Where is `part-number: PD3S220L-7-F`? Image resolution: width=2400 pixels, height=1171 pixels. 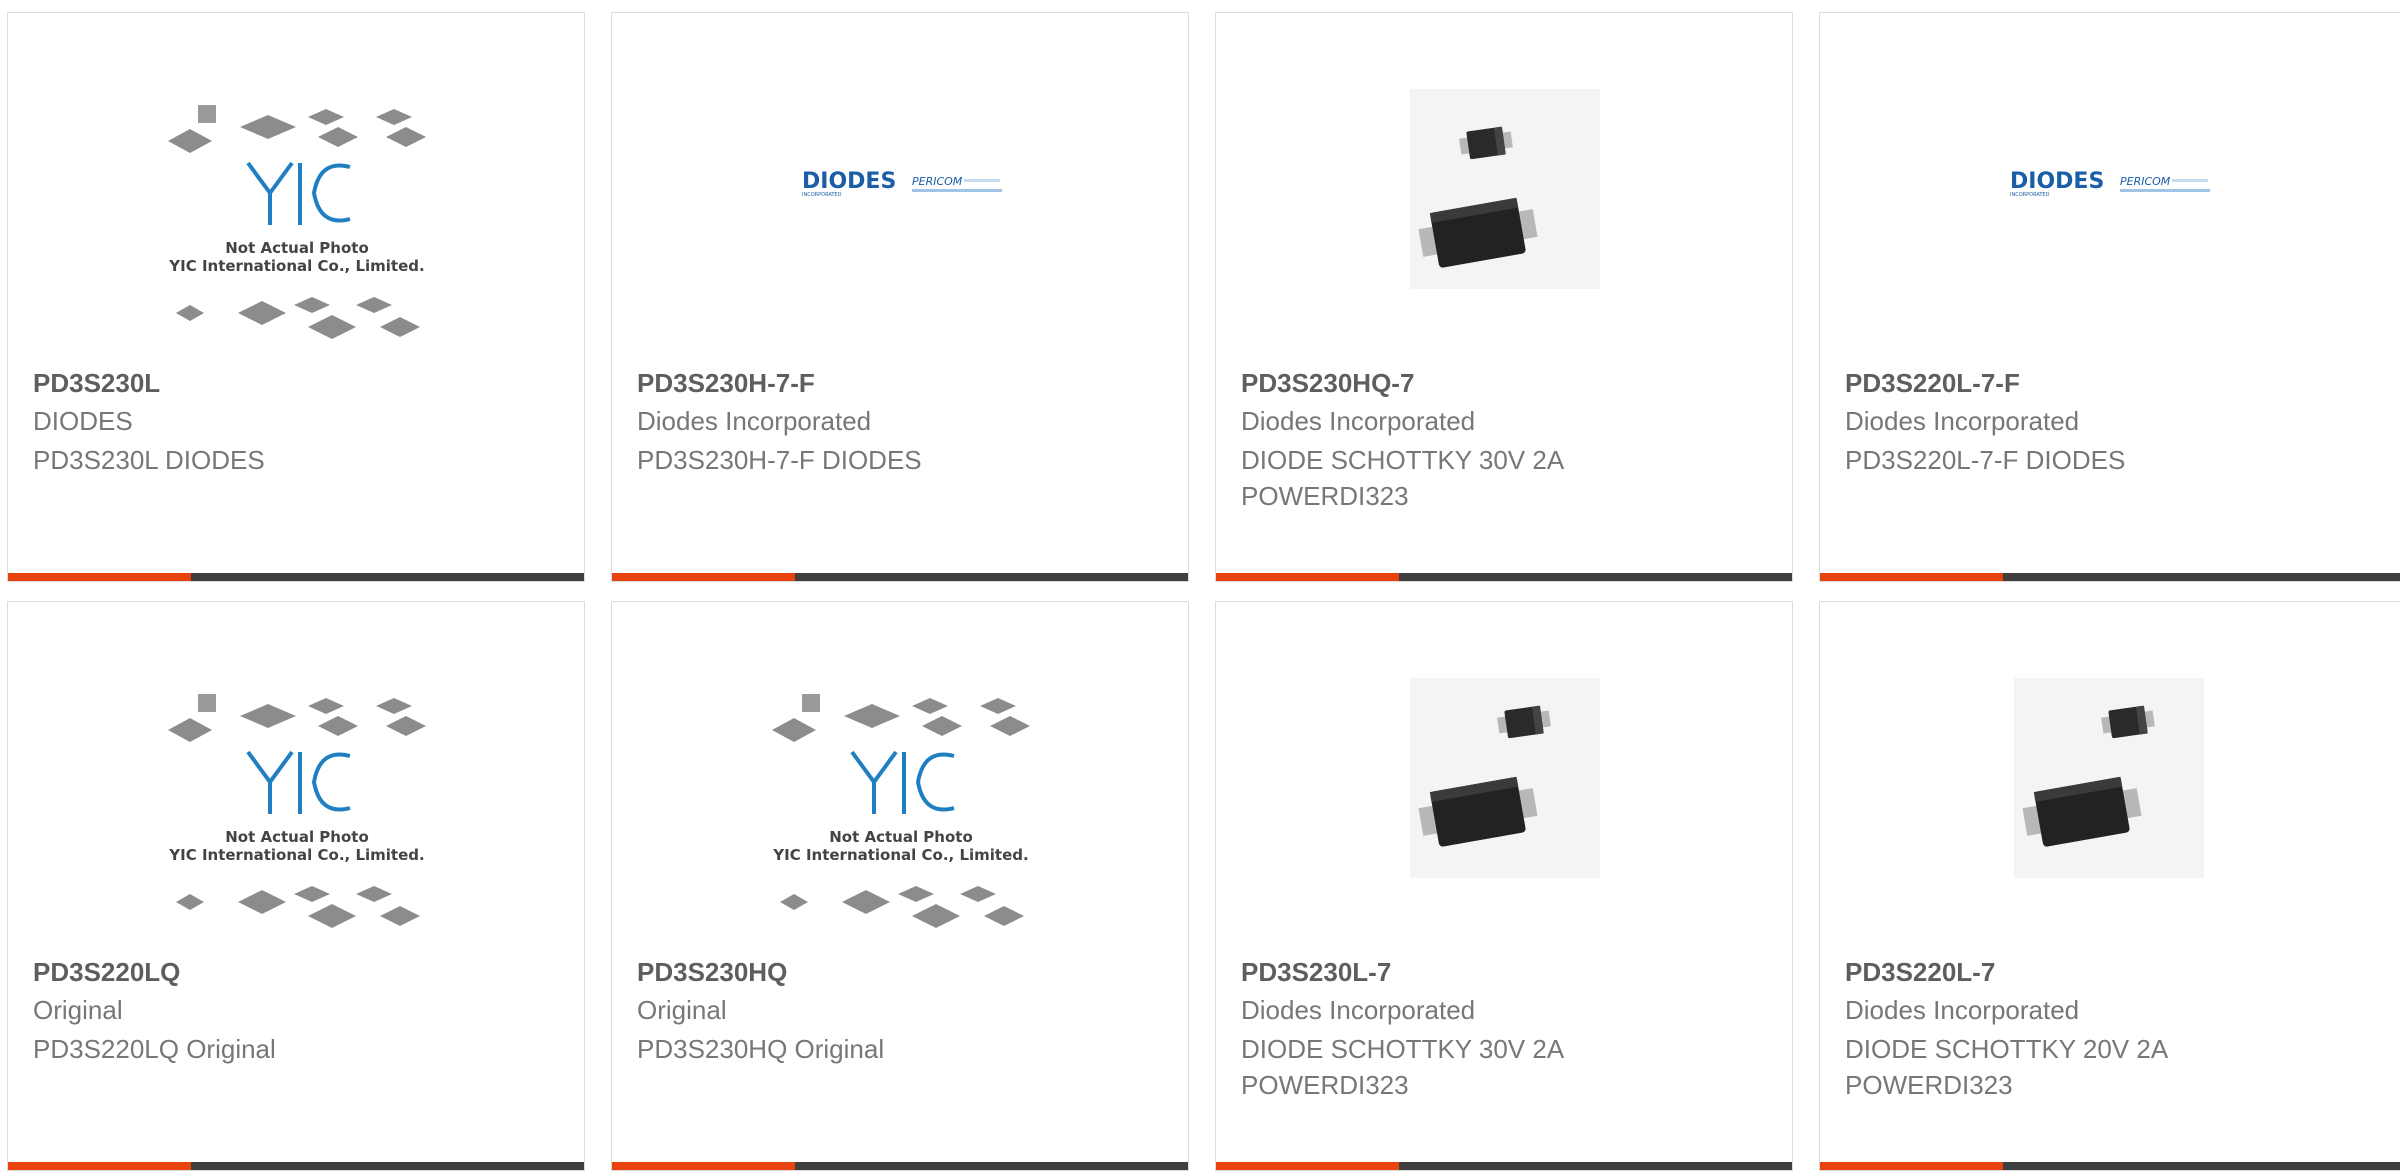
part-number: PD3S220L-7-F is located at coordinates (1932, 383).